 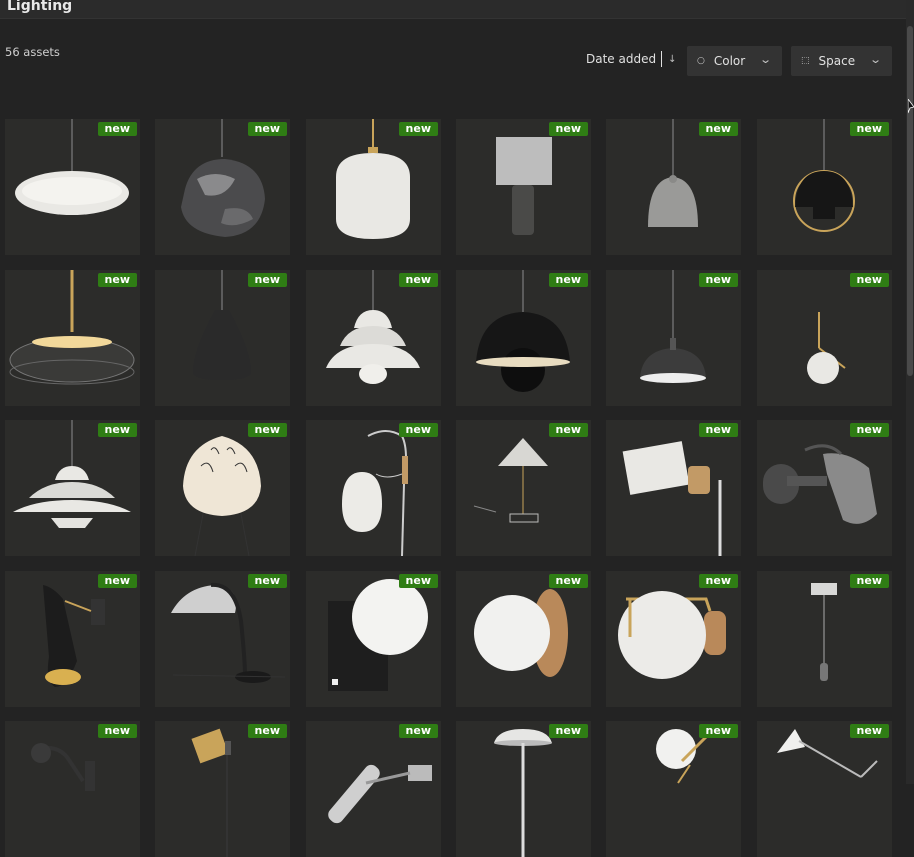 What do you see at coordinates (63, 767) in the screenshot?
I see `wall-arm-lamp-thumbnail` at bounding box center [63, 767].